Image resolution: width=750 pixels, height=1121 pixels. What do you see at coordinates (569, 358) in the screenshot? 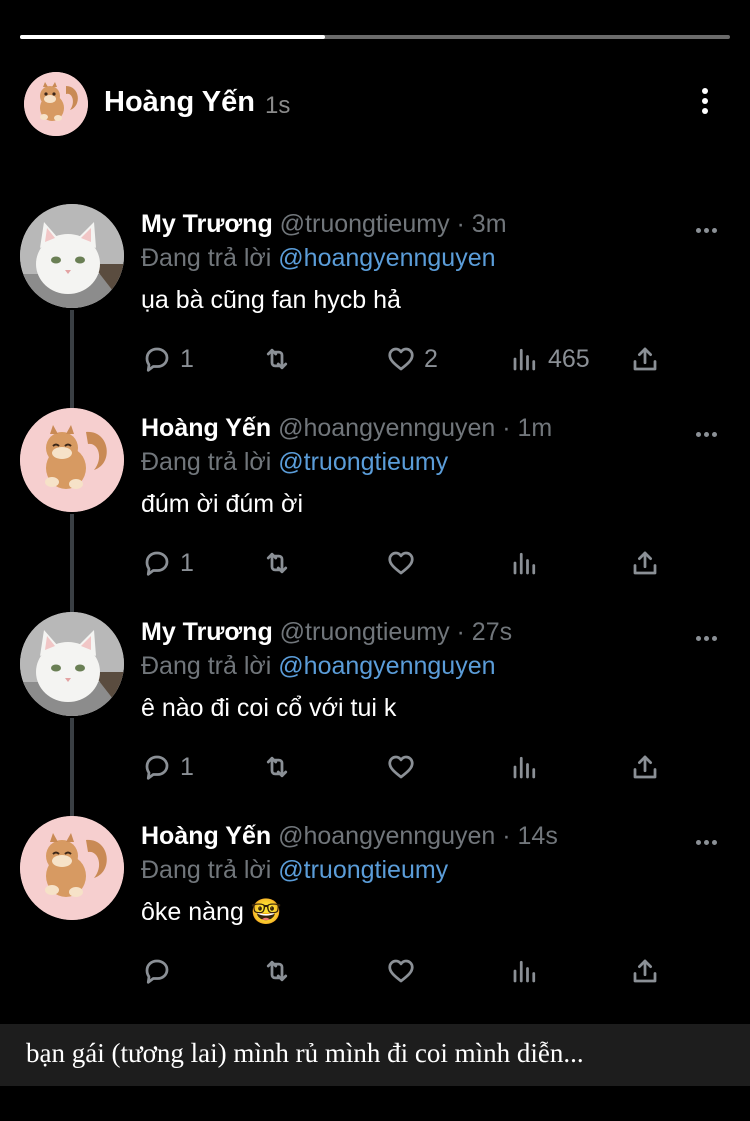
I see `views-count: 465` at bounding box center [569, 358].